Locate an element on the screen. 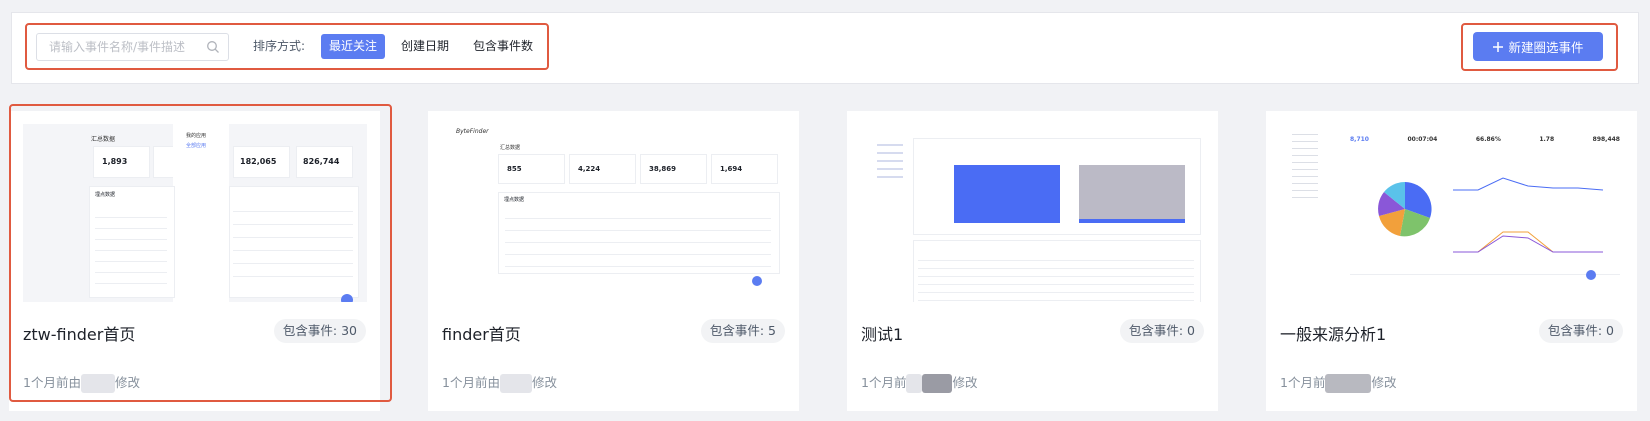  search-field is located at coordinates (132, 47).